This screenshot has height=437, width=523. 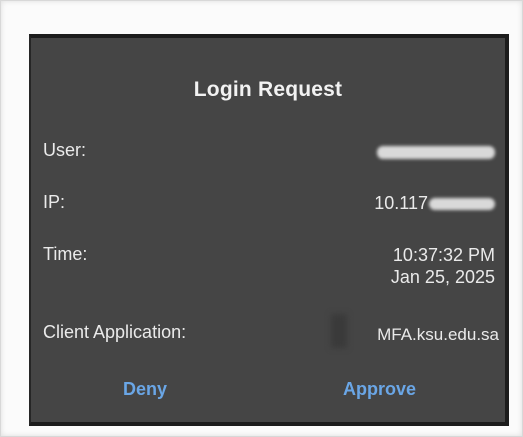 I want to click on smudge-mark, so click(x=339, y=331).